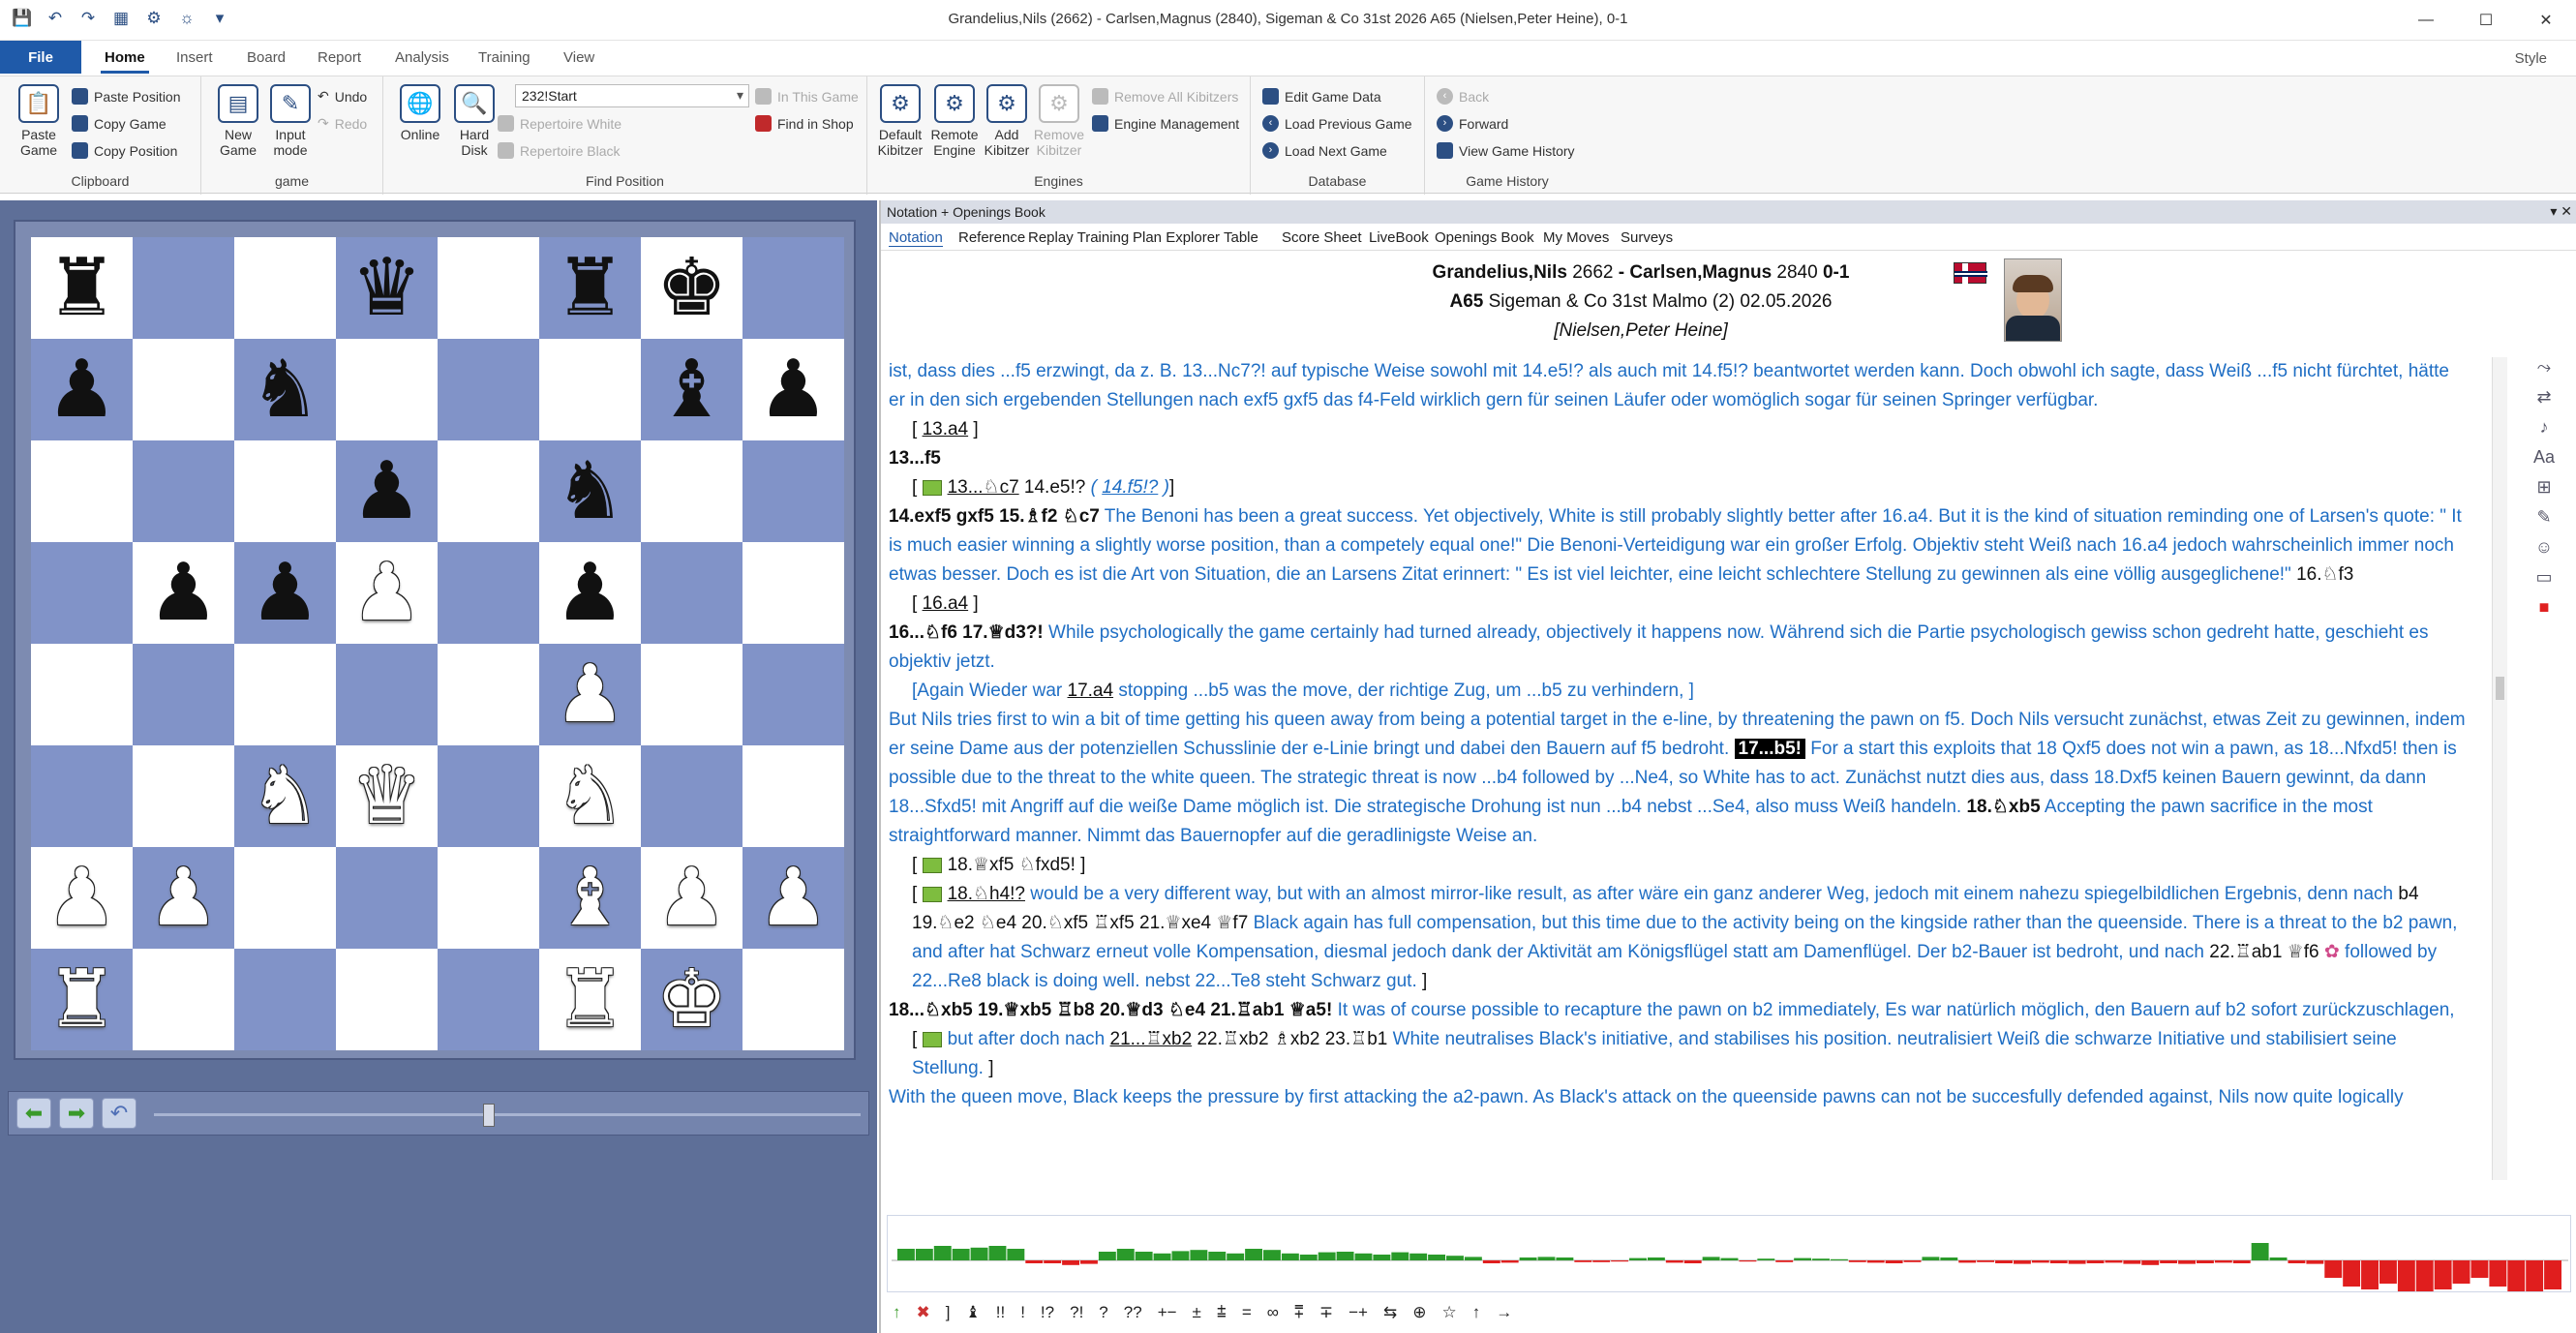  I want to click on square-h2: ♟, so click(793, 898).